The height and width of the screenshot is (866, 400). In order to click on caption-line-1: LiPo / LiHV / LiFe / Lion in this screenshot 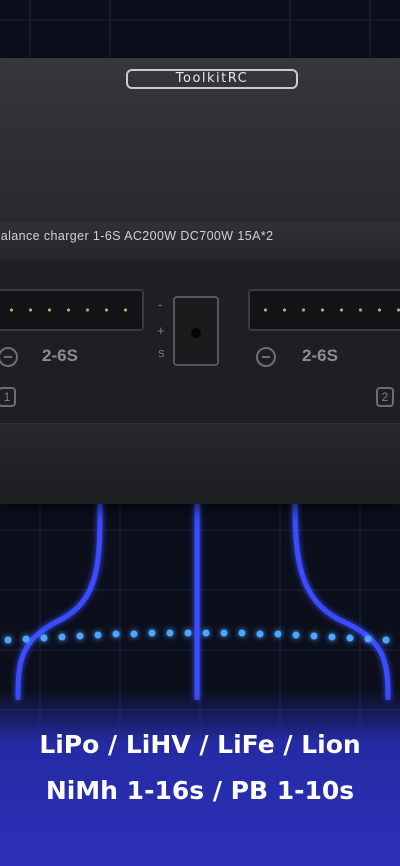, I will do `click(200, 744)`.